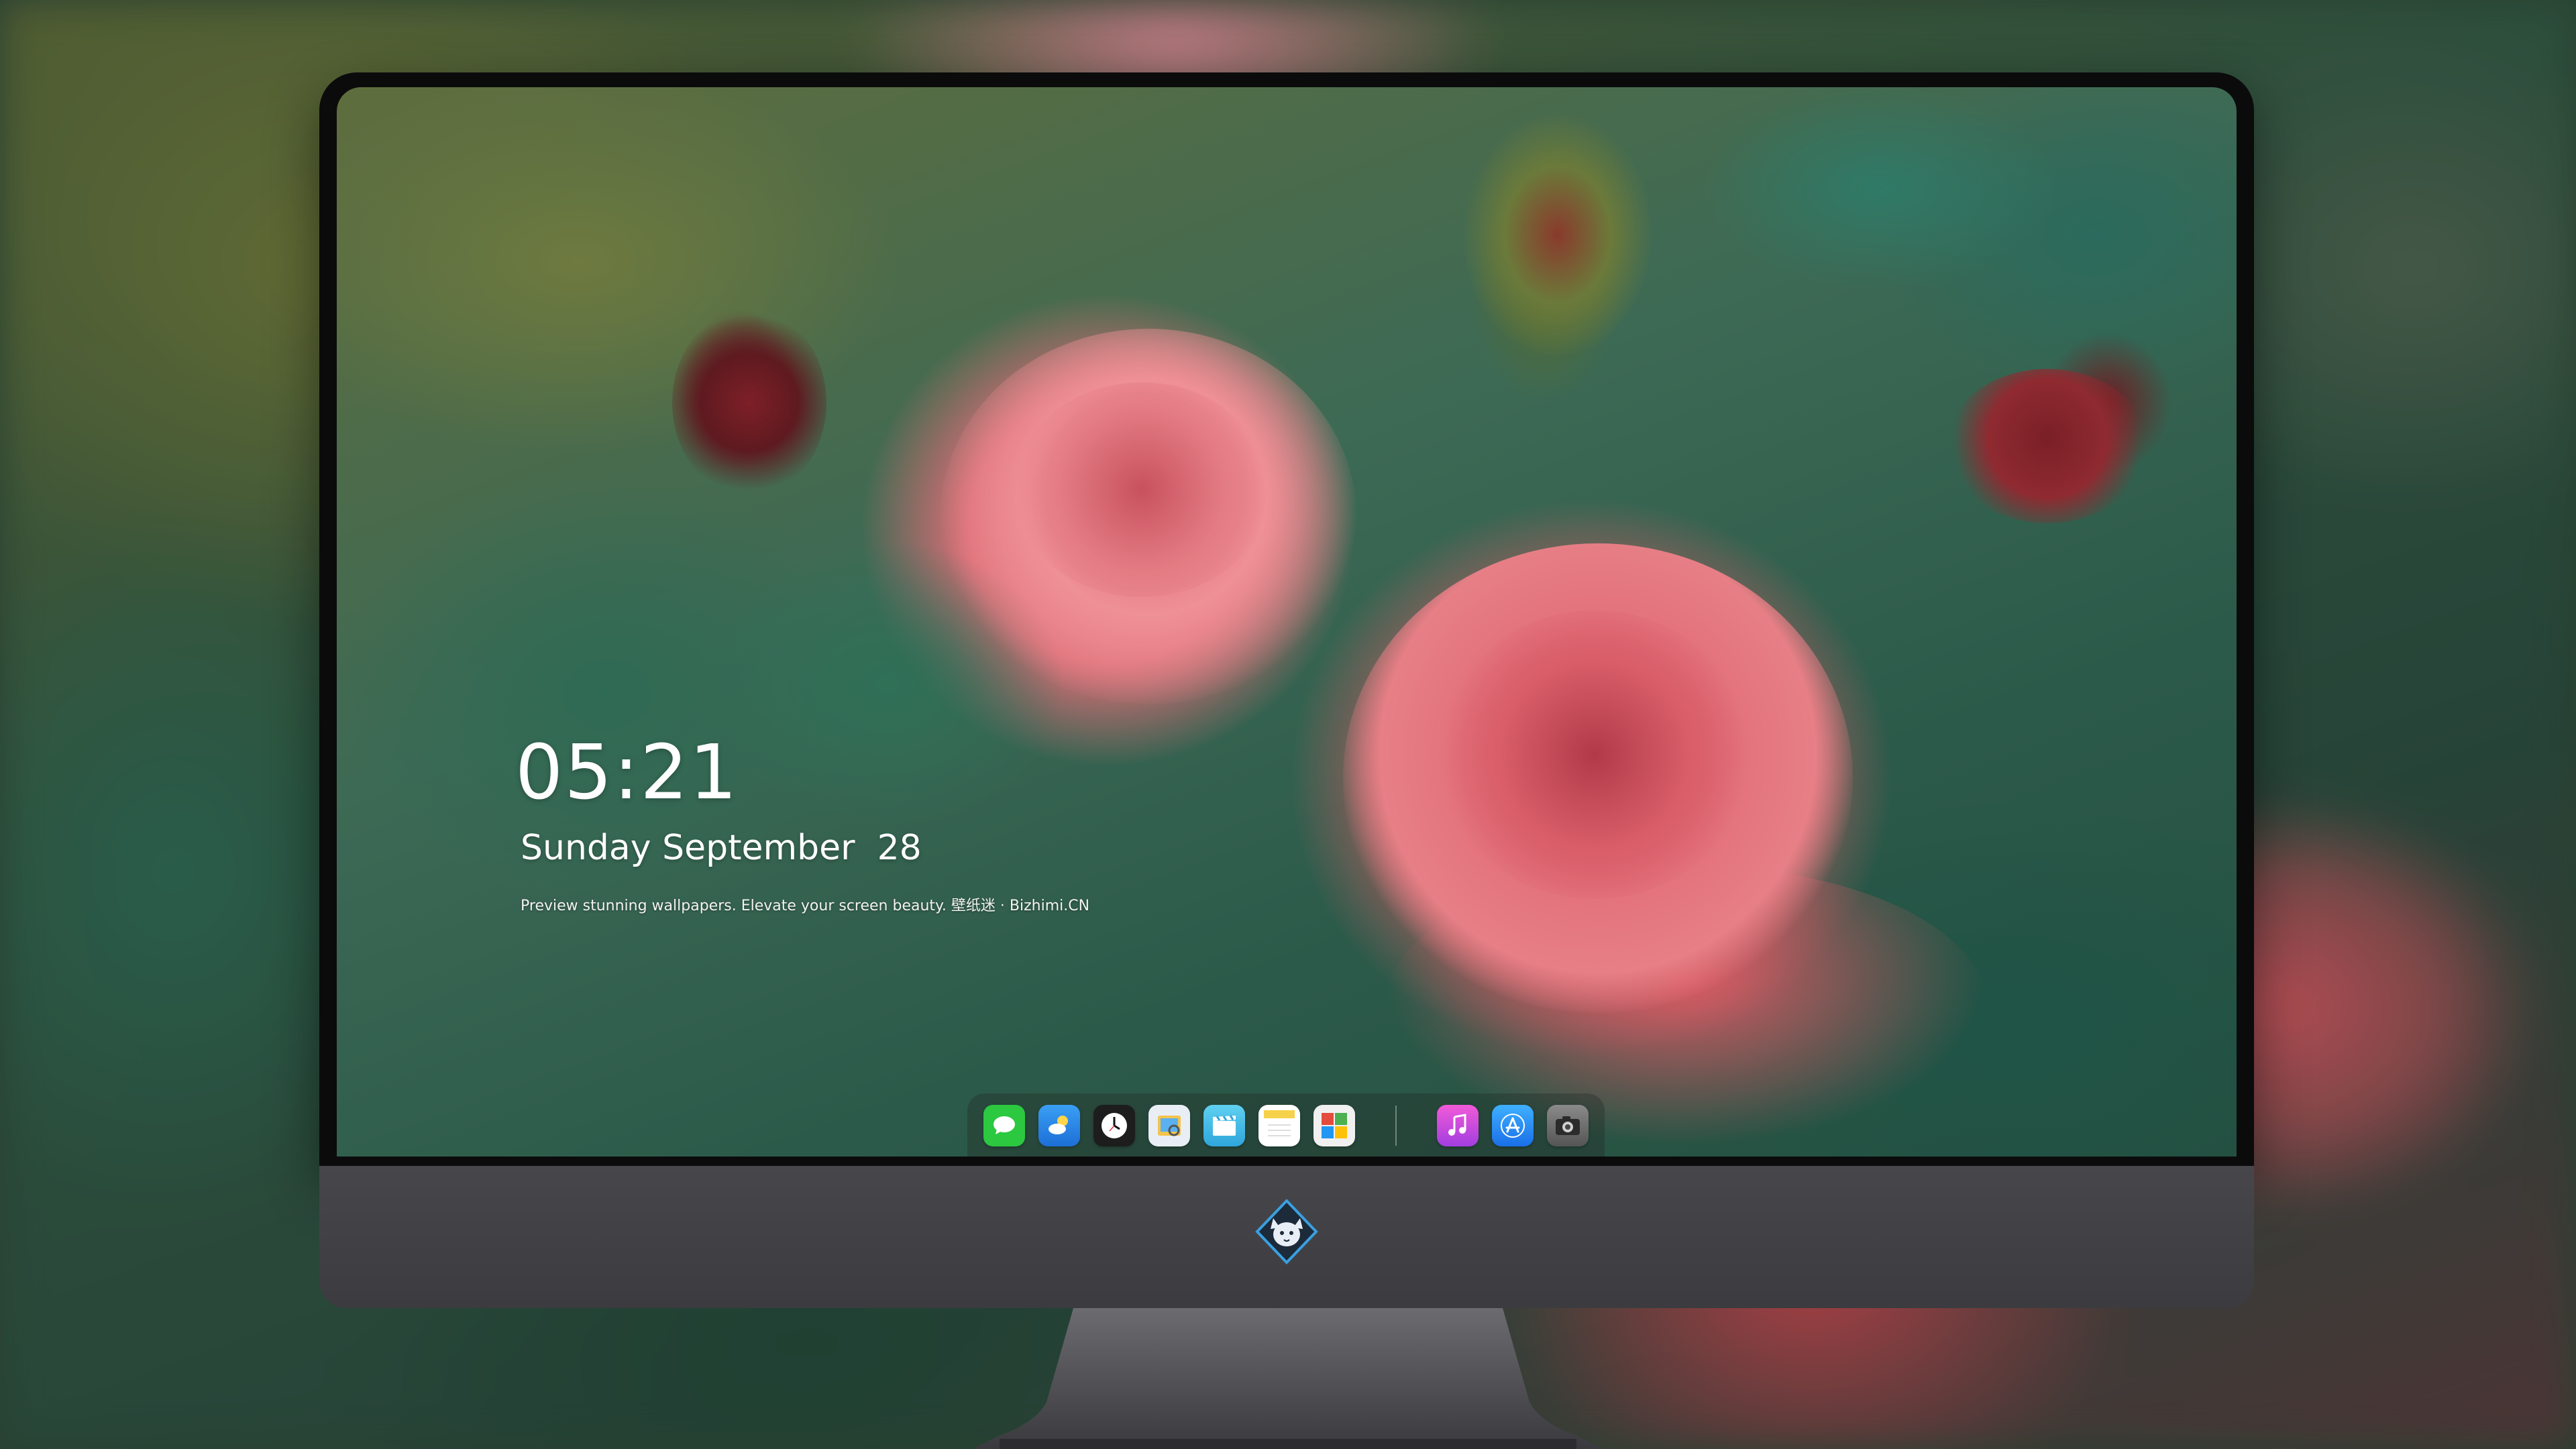  Describe the element at coordinates (1114, 1125) in the screenshot. I see `clock-icon` at that location.